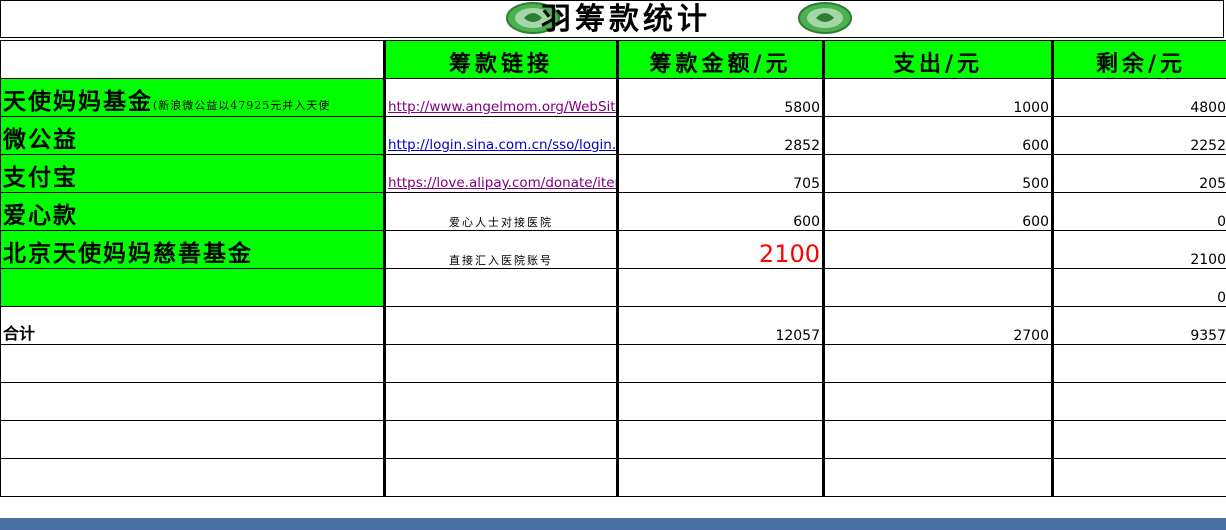  Describe the element at coordinates (937, 173) in the screenshot. I see `expense-cell: 500` at that location.